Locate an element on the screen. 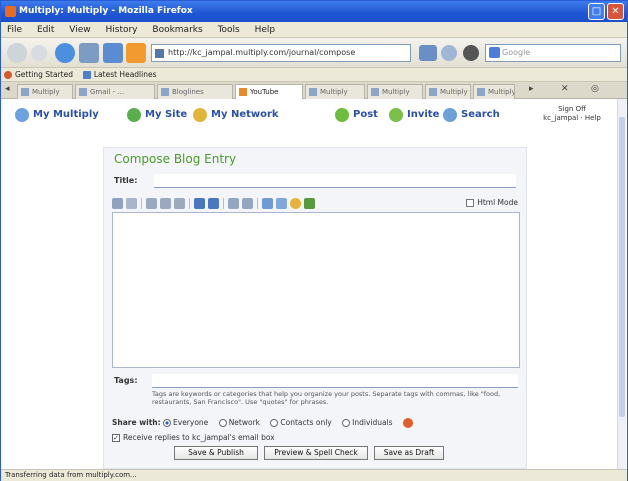 The width and height of the screenshot is (628, 481). menu-view: View is located at coordinates (79, 30).